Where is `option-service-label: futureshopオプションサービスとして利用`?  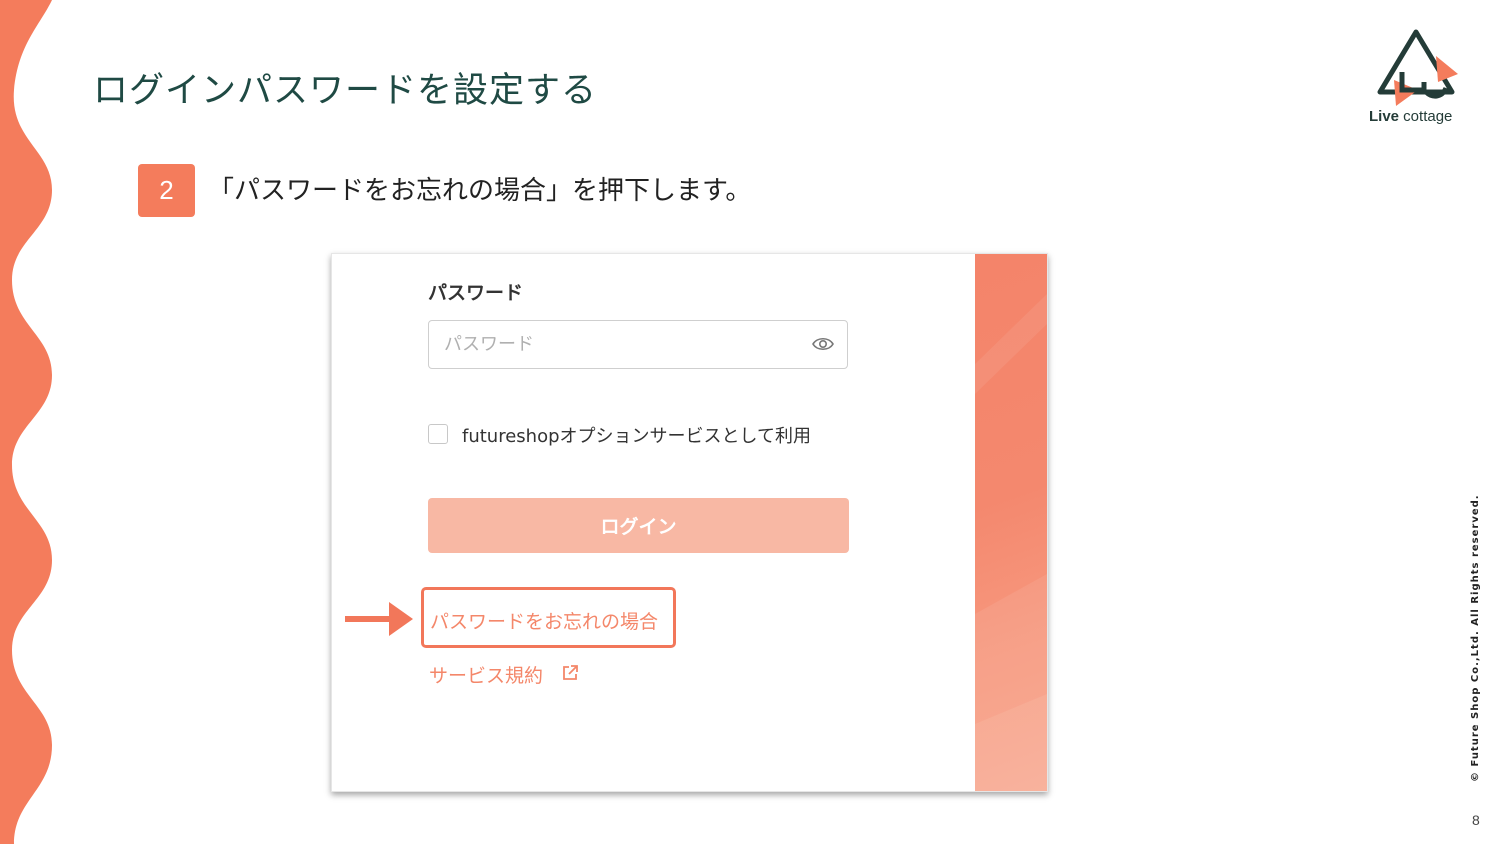
option-service-label: futureshopオプションサービスとして利用 is located at coordinates (636, 436).